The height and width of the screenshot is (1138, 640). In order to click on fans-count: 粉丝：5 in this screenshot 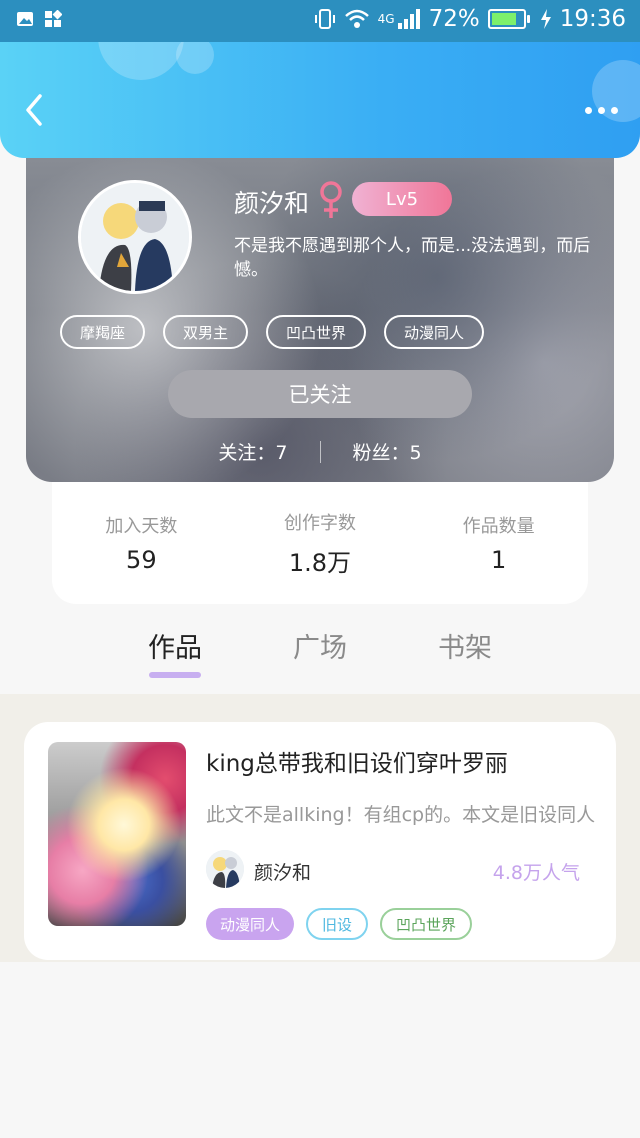, I will do `click(387, 451)`.